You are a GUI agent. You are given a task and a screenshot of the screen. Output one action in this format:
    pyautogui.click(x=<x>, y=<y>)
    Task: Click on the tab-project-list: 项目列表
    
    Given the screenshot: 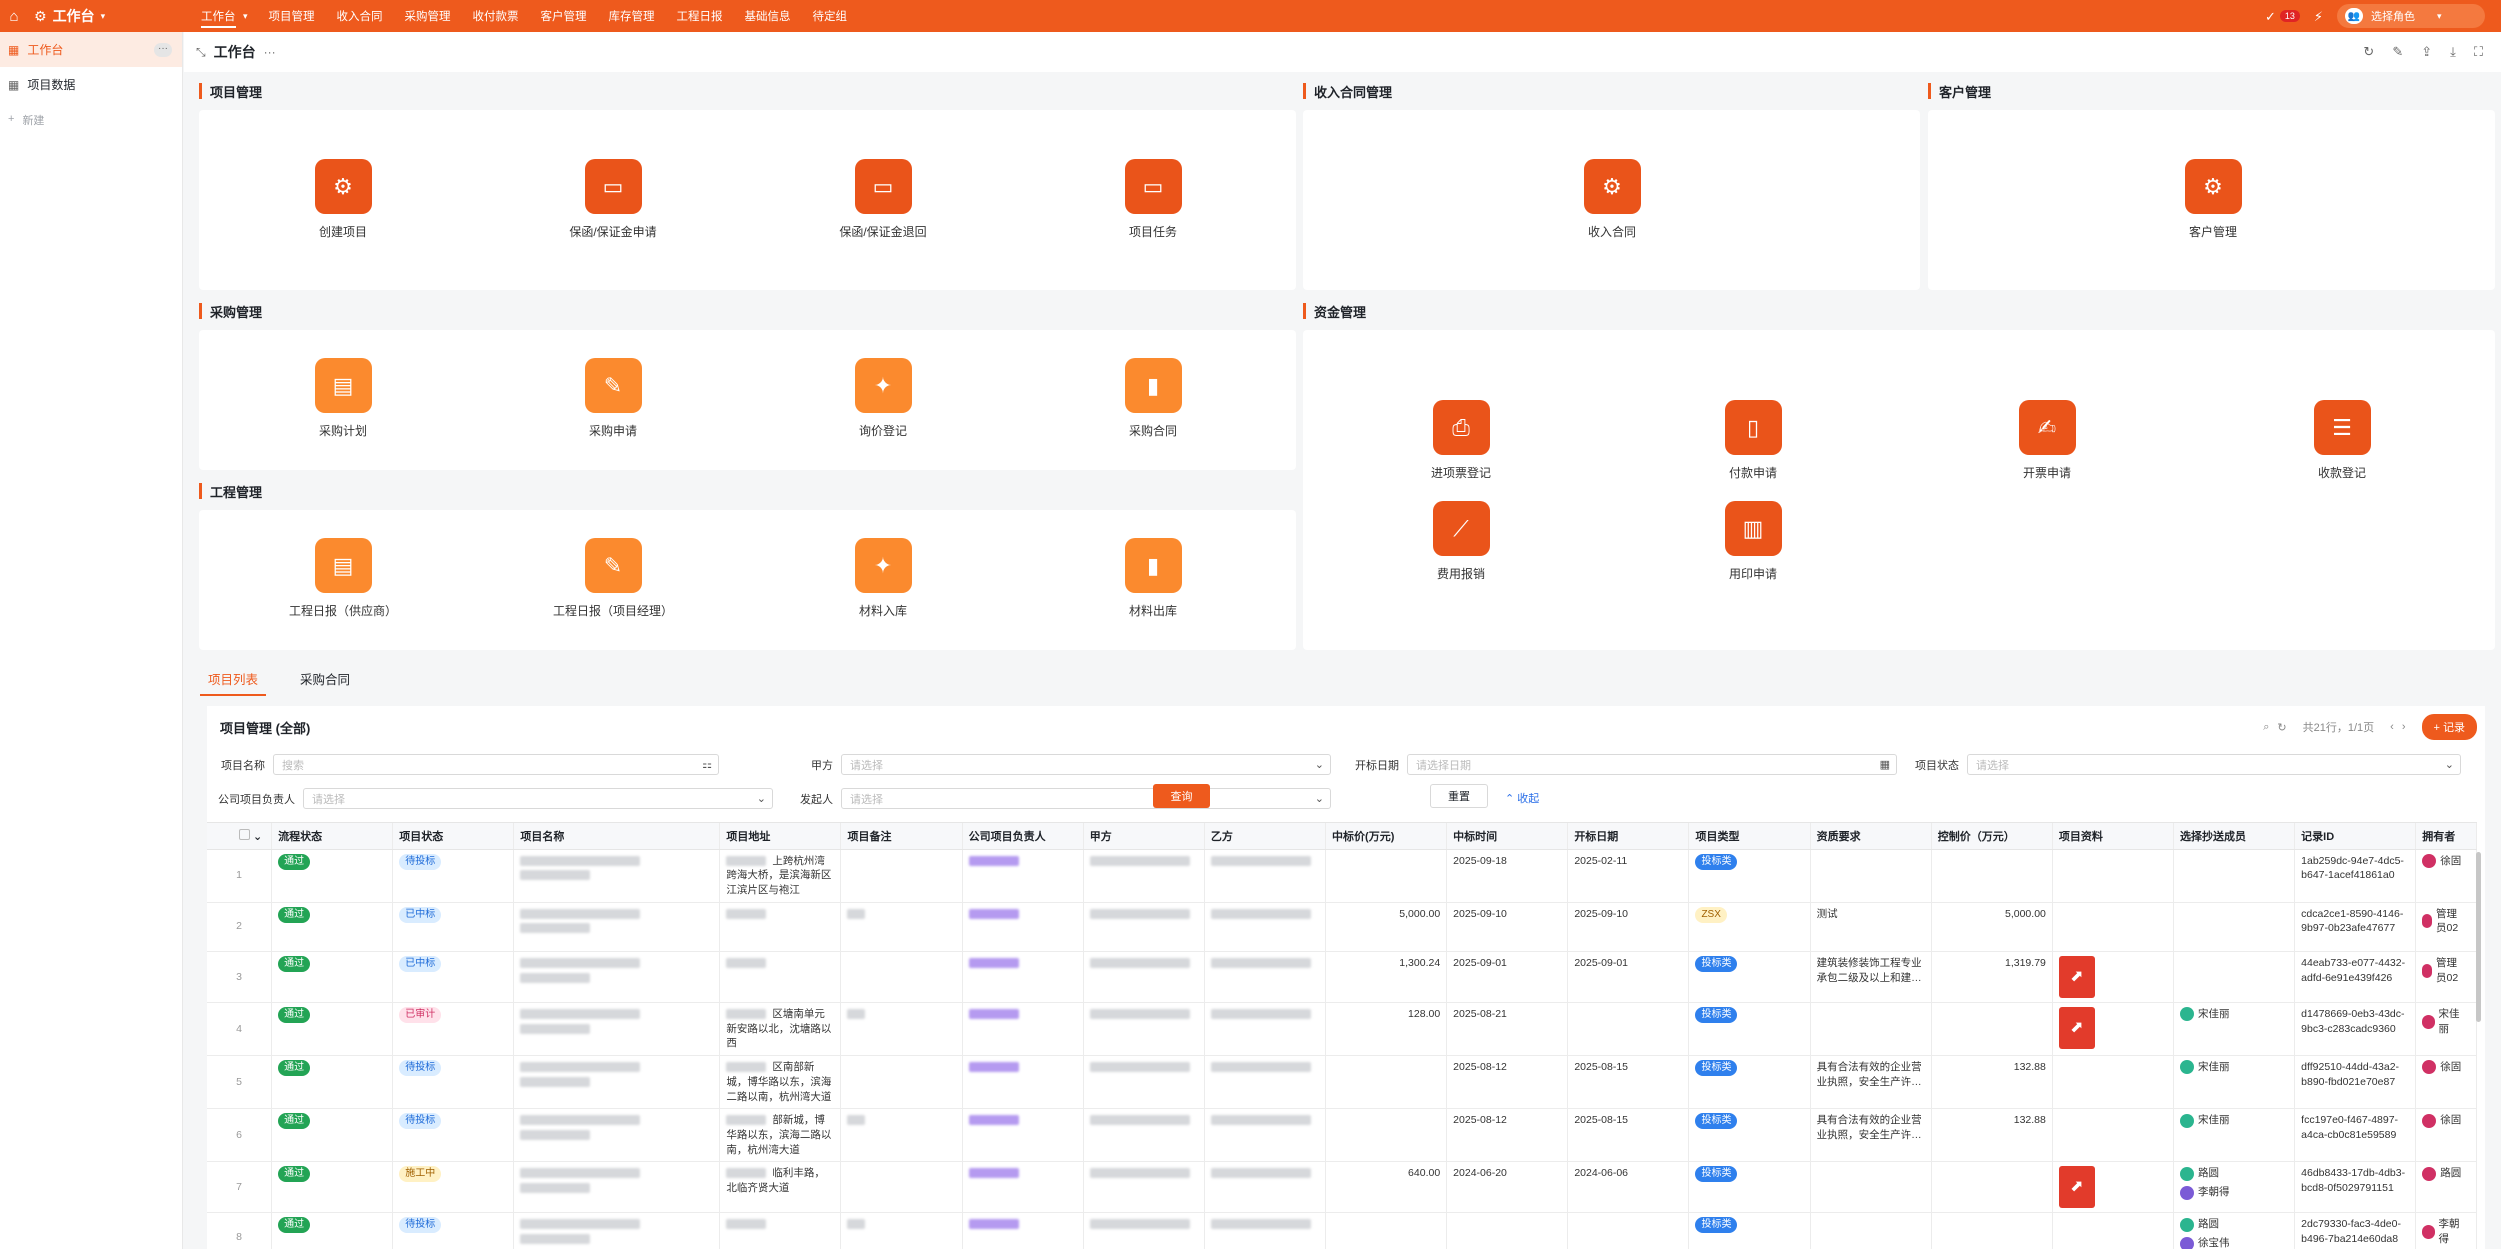 What is the action you would take?
    pyautogui.click(x=233, y=678)
    